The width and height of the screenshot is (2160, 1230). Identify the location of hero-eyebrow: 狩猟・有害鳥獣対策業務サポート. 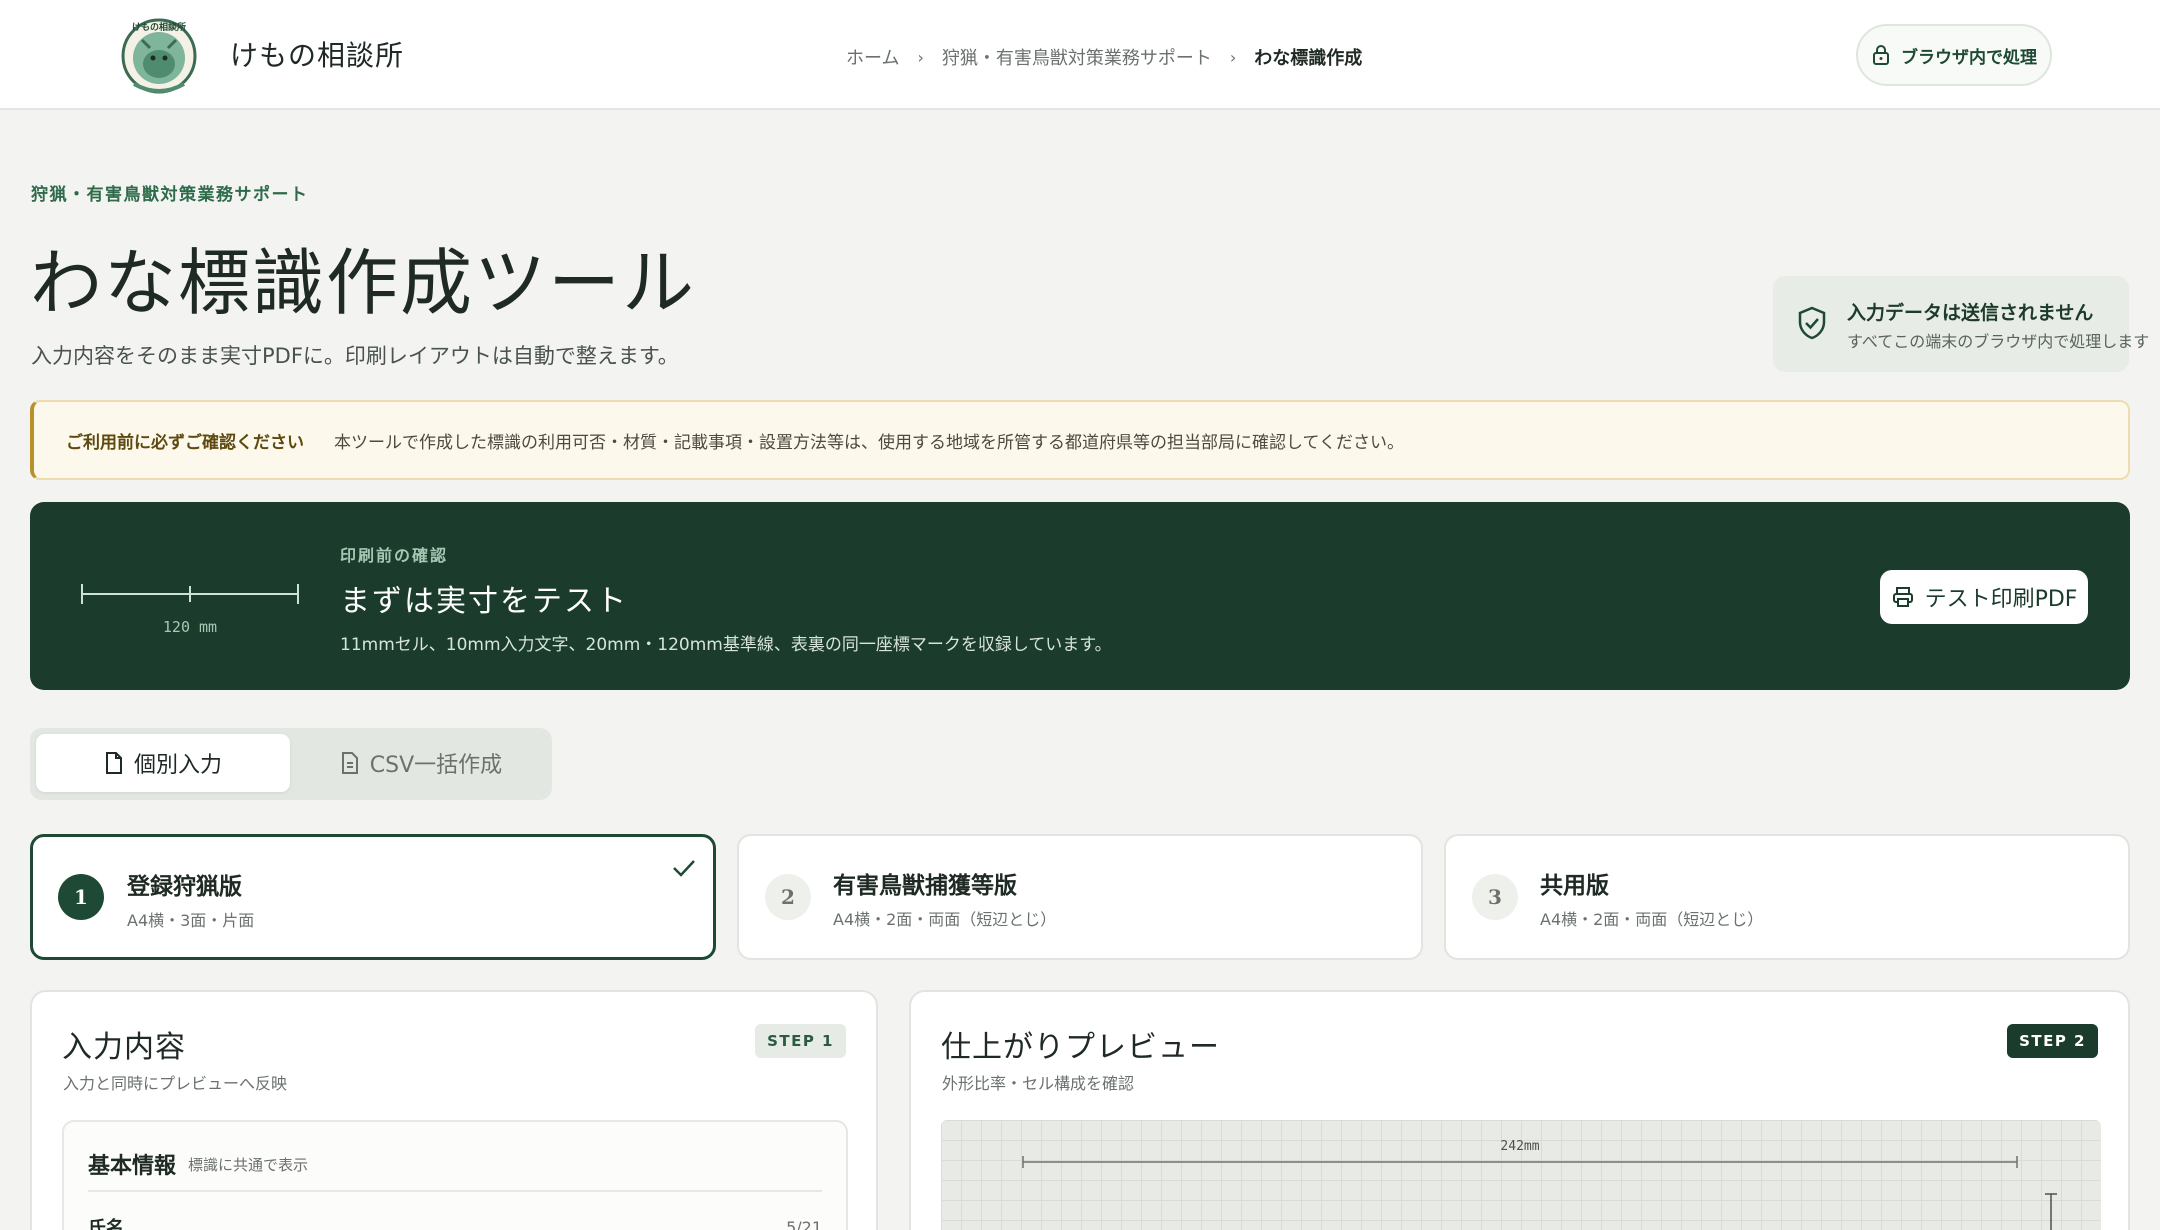
(170, 195).